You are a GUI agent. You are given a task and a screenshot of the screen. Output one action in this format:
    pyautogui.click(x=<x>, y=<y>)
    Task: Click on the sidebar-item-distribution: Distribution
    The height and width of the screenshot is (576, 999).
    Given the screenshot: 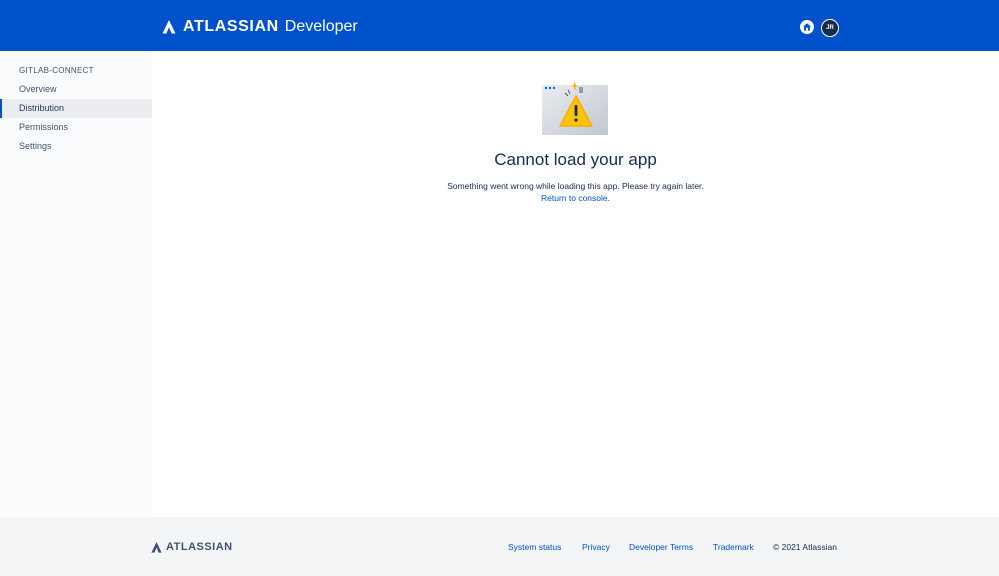 What is the action you would take?
    pyautogui.click(x=76, y=108)
    